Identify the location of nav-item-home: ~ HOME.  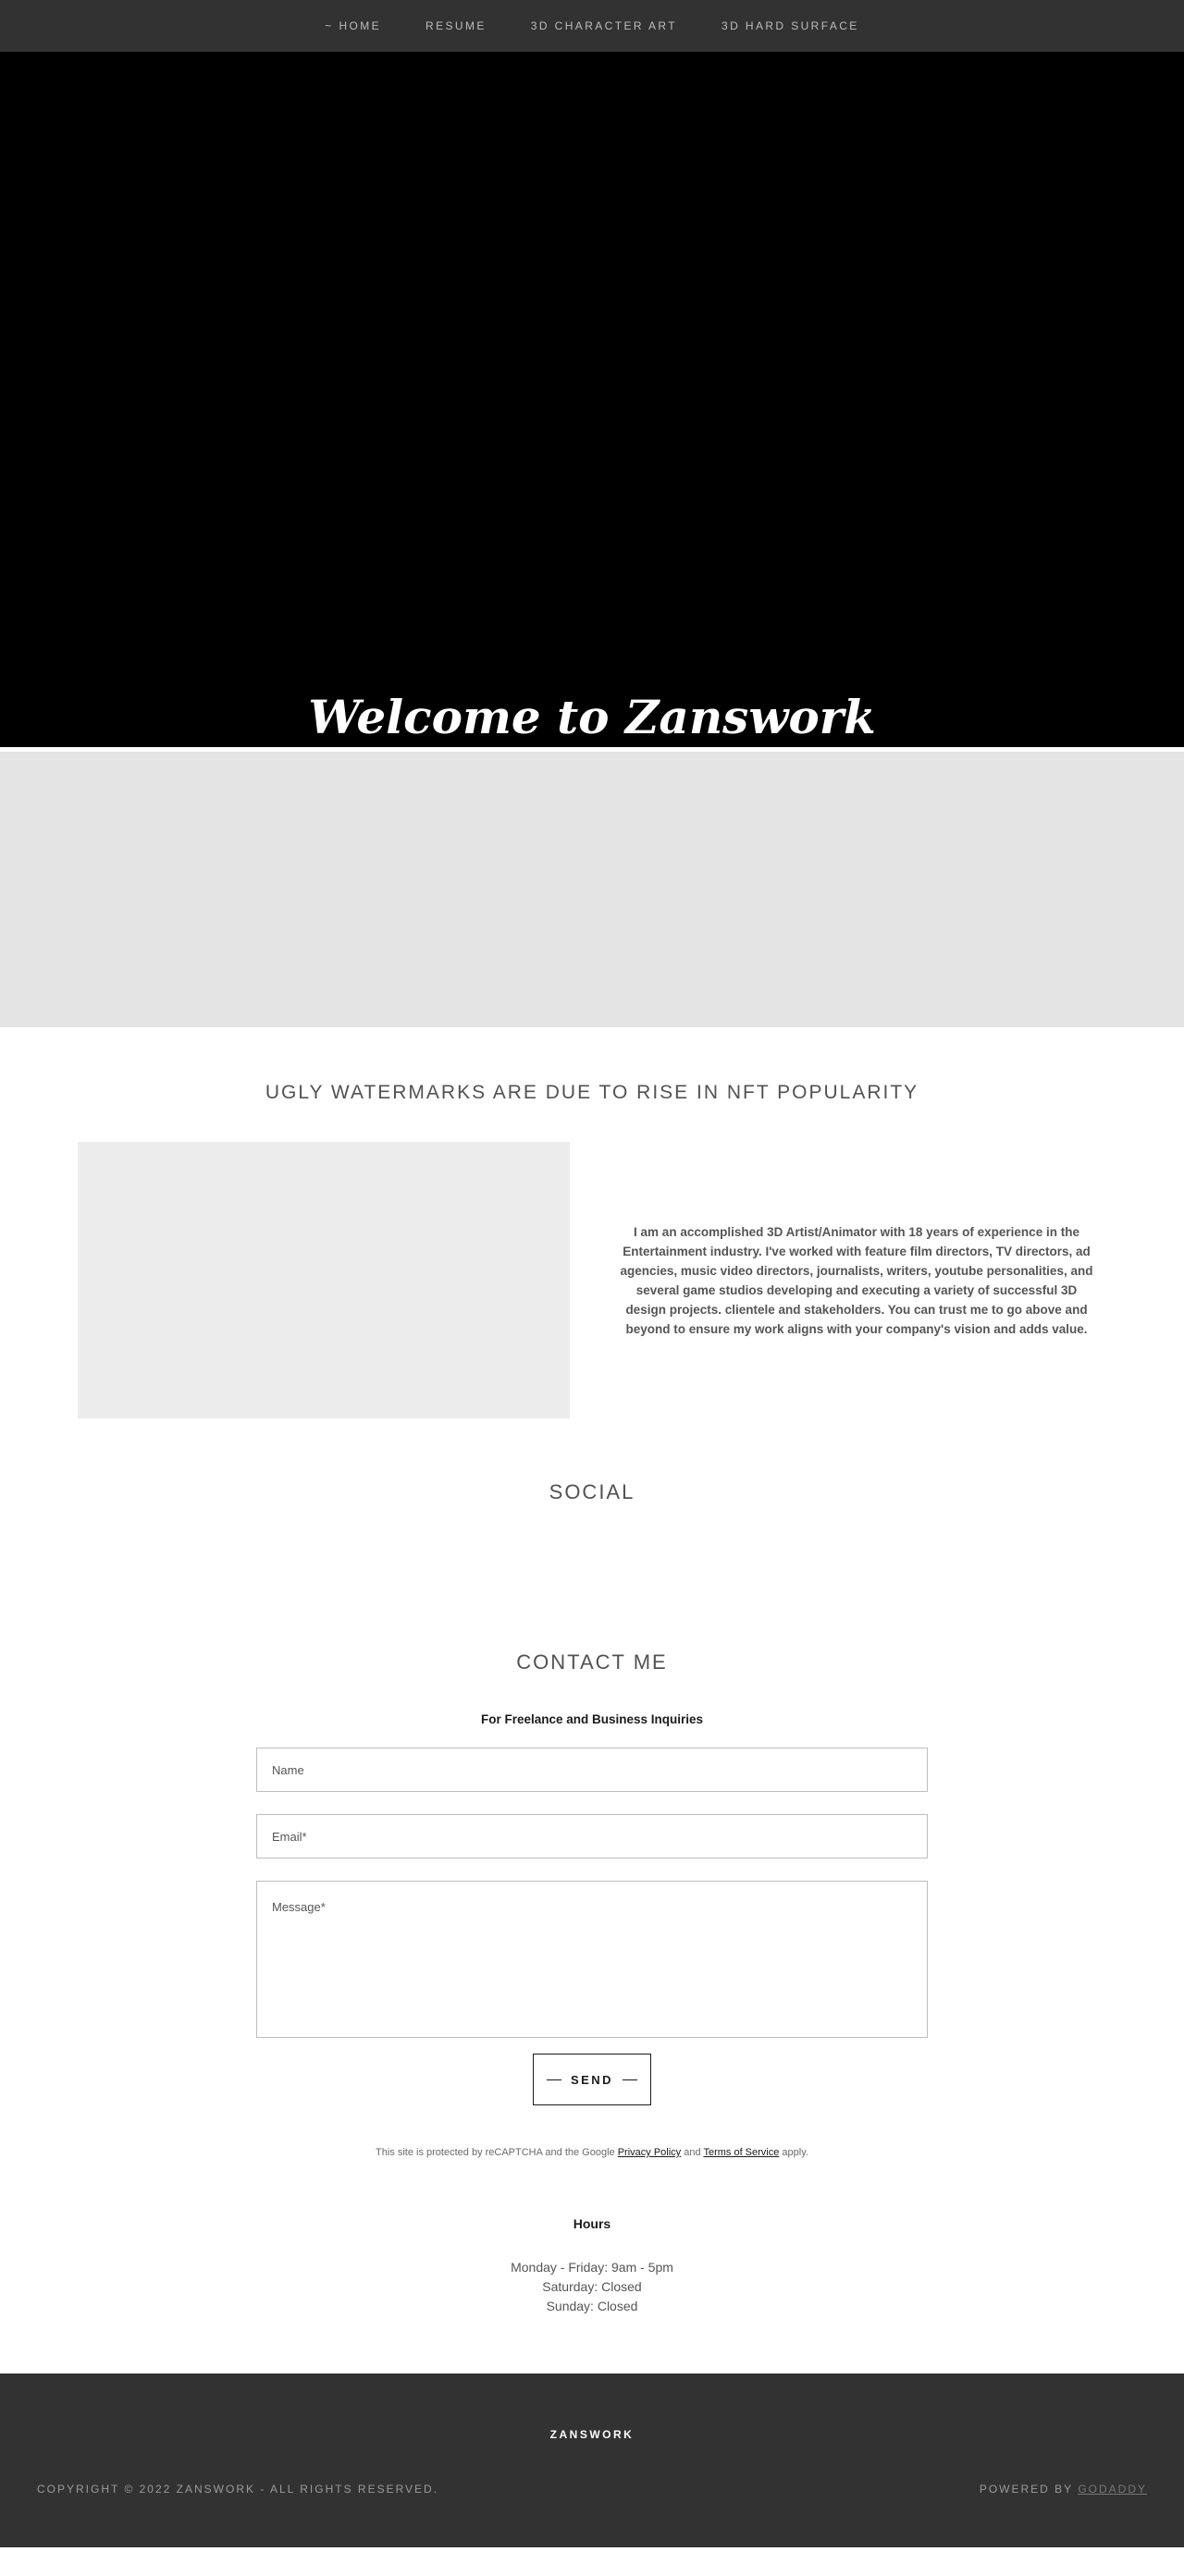
(353, 25).